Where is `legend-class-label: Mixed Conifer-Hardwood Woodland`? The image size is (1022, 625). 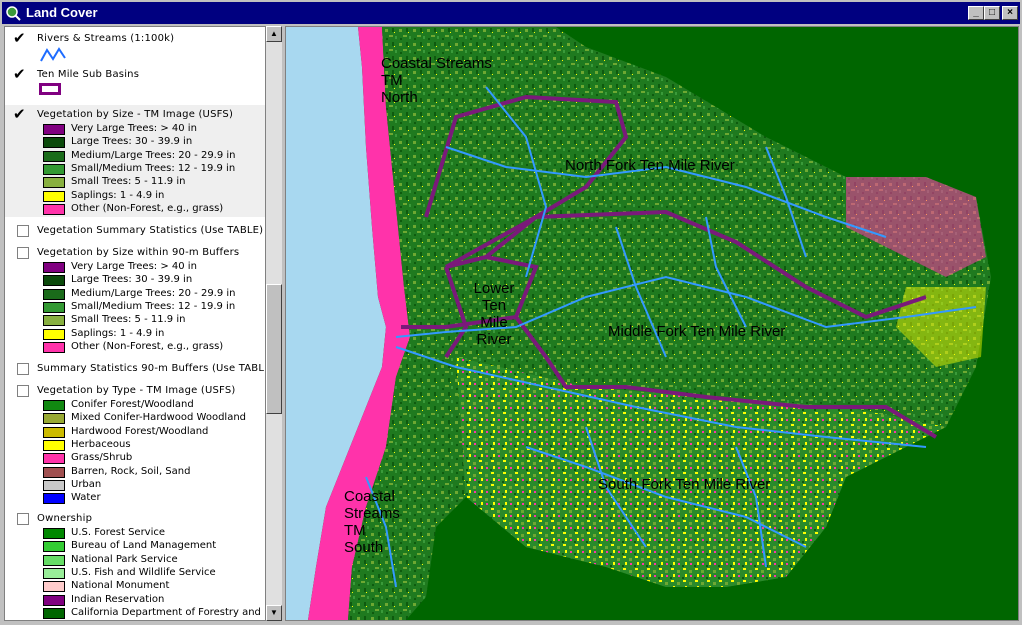 legend-class-label: Mixed Conifer-Hardwood Woodland is located at coordinates (159, 418).